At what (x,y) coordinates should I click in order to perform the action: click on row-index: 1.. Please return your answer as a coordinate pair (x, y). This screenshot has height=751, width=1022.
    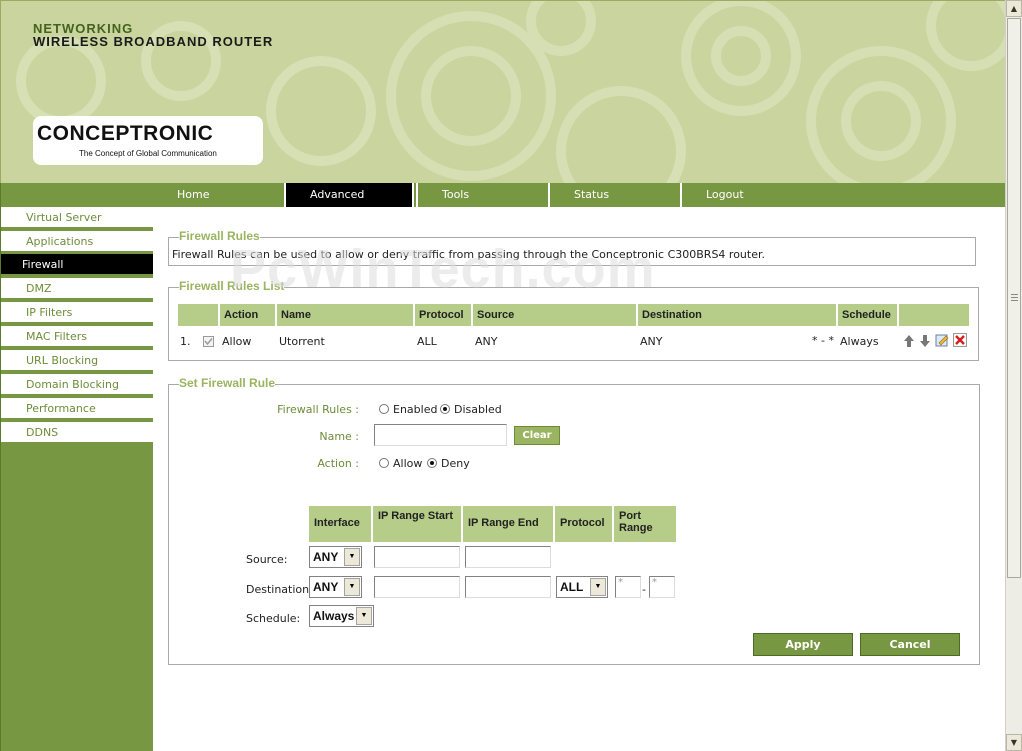
    Looking at the image, I should click on (185, 341).